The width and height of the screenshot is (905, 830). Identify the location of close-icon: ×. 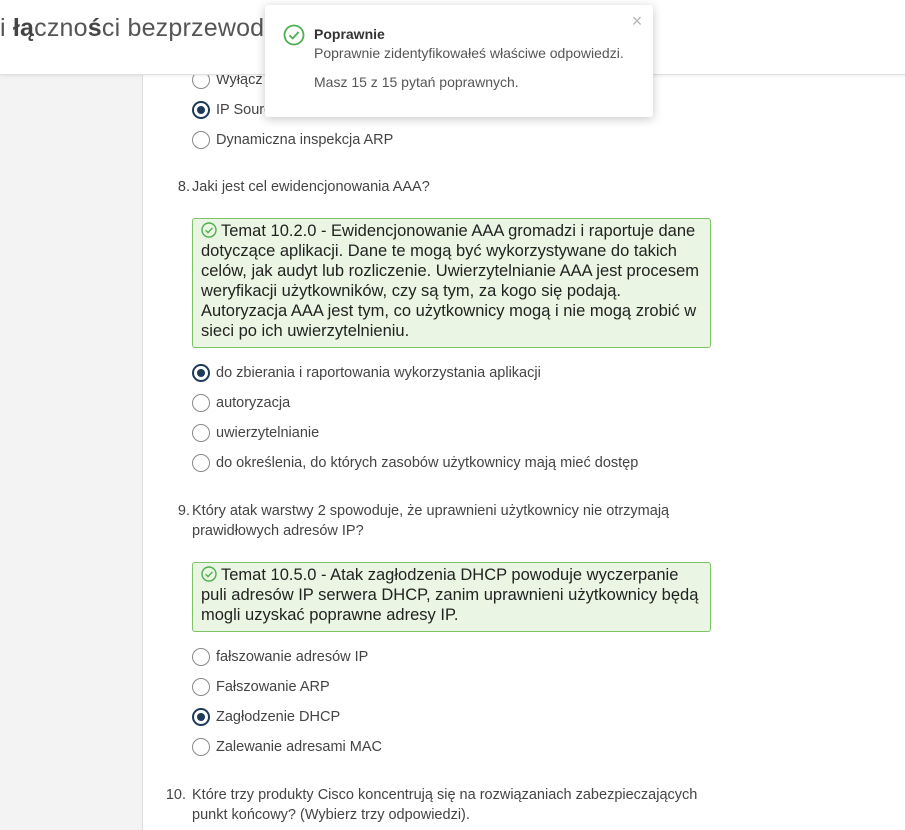
(637, 21).